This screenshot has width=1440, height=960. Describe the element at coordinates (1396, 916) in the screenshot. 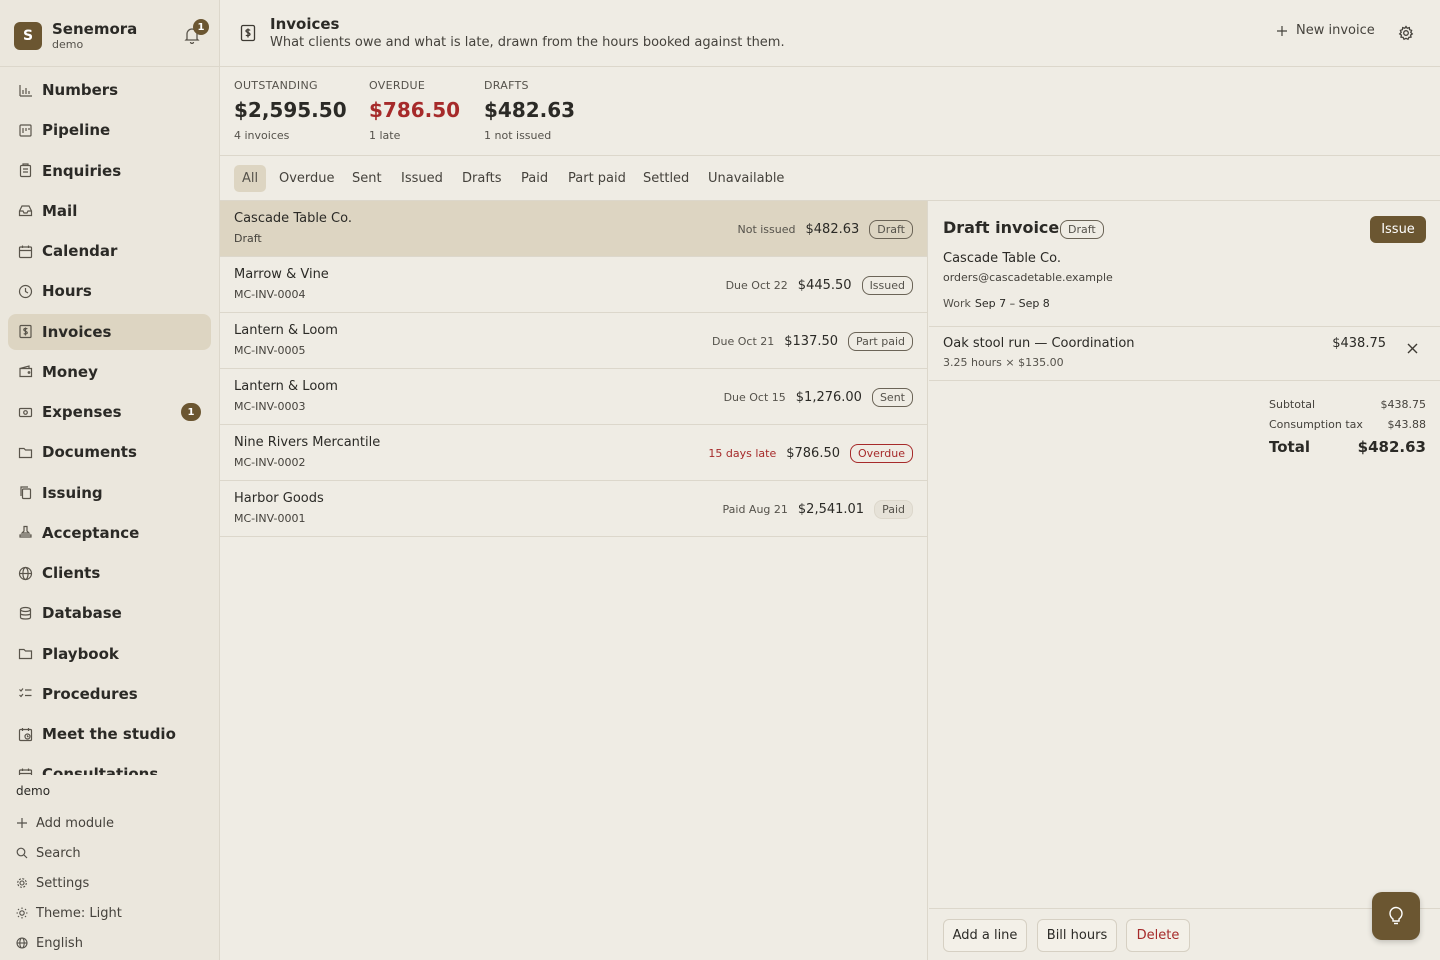

I see `help-button` at that location.